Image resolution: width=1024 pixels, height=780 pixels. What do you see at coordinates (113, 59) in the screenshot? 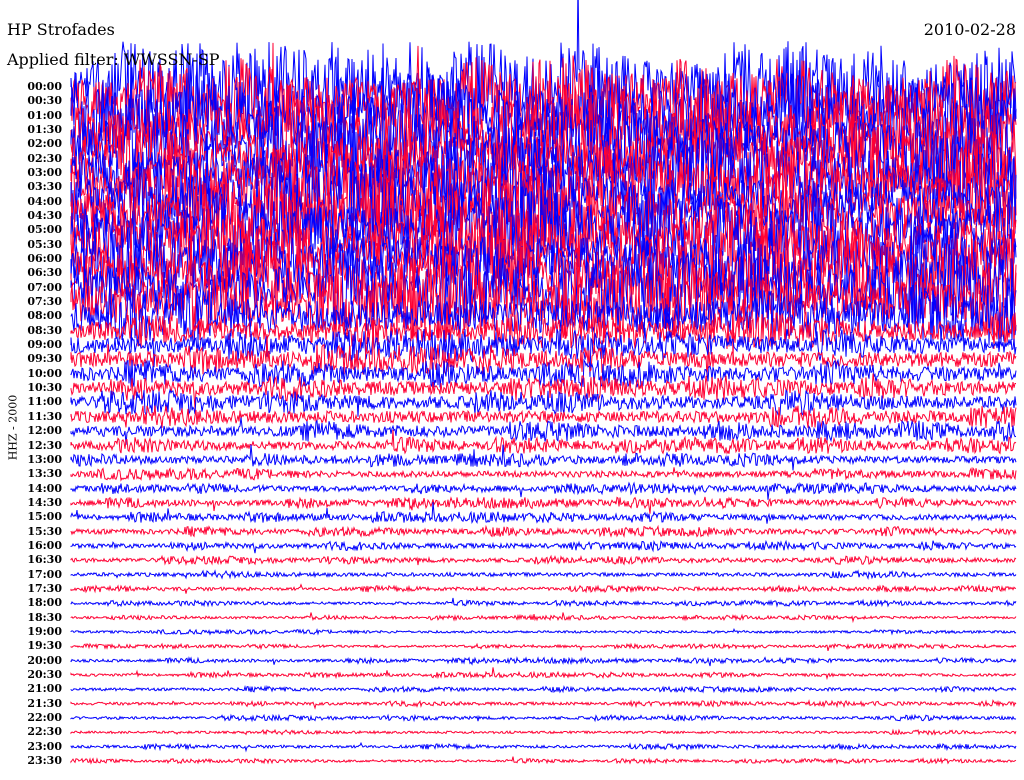
I see `filter-label: Applied filter: WWSSN-SP` at bounding box center [113, 59].